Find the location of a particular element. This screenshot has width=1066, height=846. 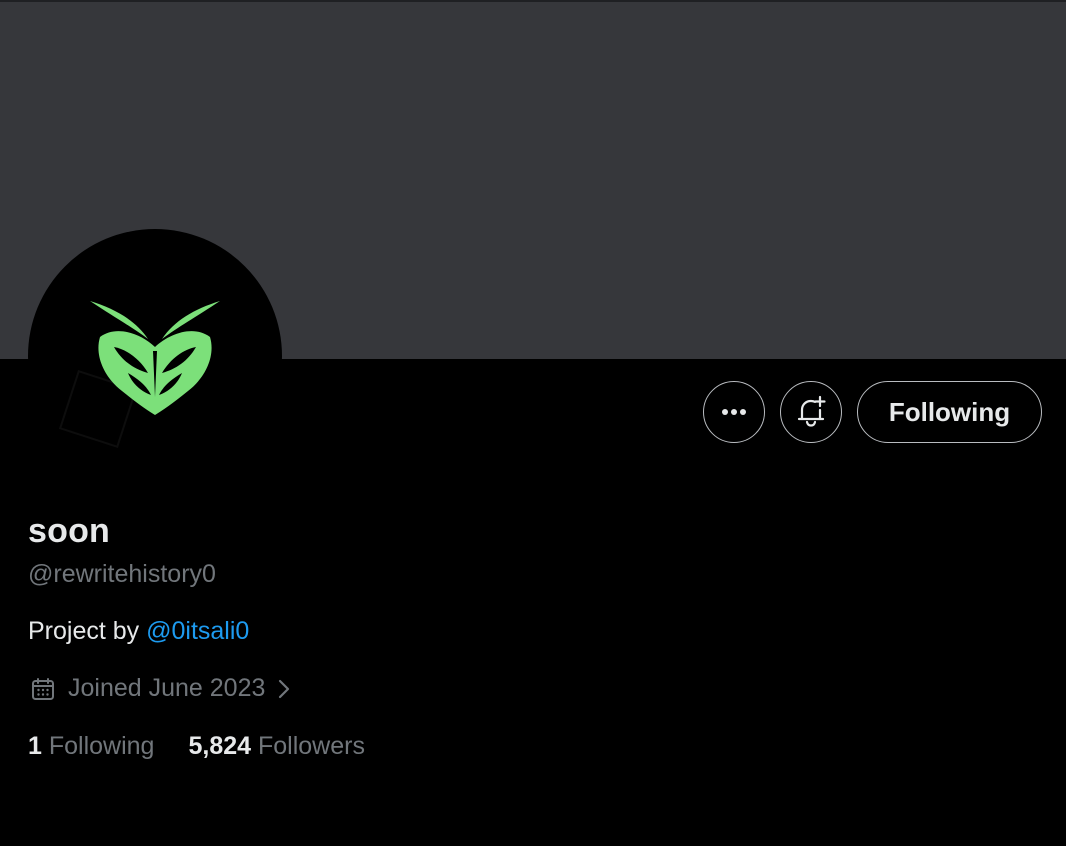

following-count: 1 is located at coordinates (35, 746).